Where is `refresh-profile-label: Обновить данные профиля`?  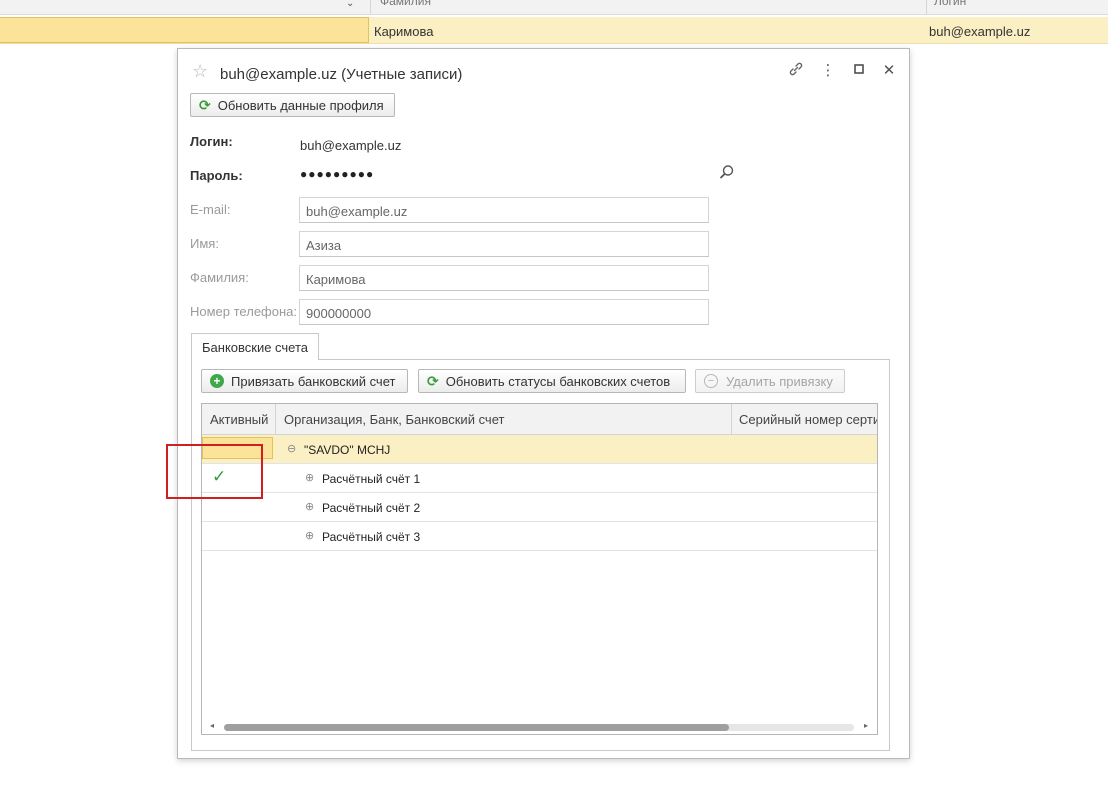
refresh-profile-label: Обновить данные профиля is located at coordinates (300, 105).